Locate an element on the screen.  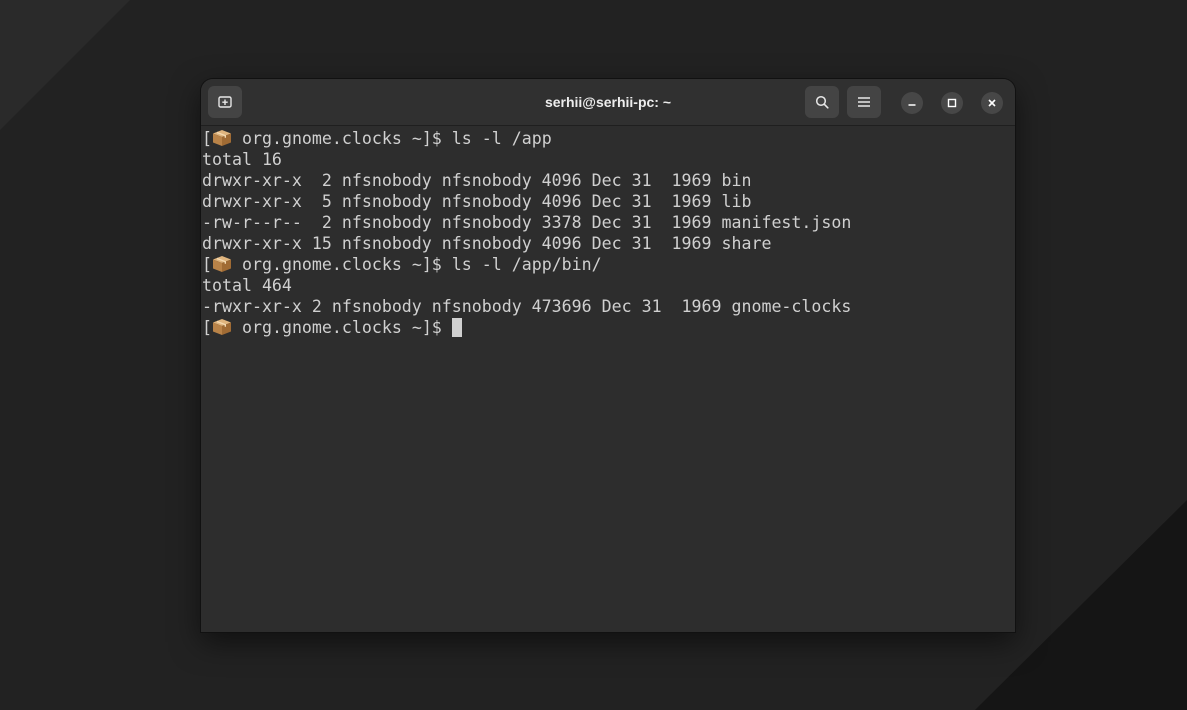
search-button is located at coordinates (822, 102).